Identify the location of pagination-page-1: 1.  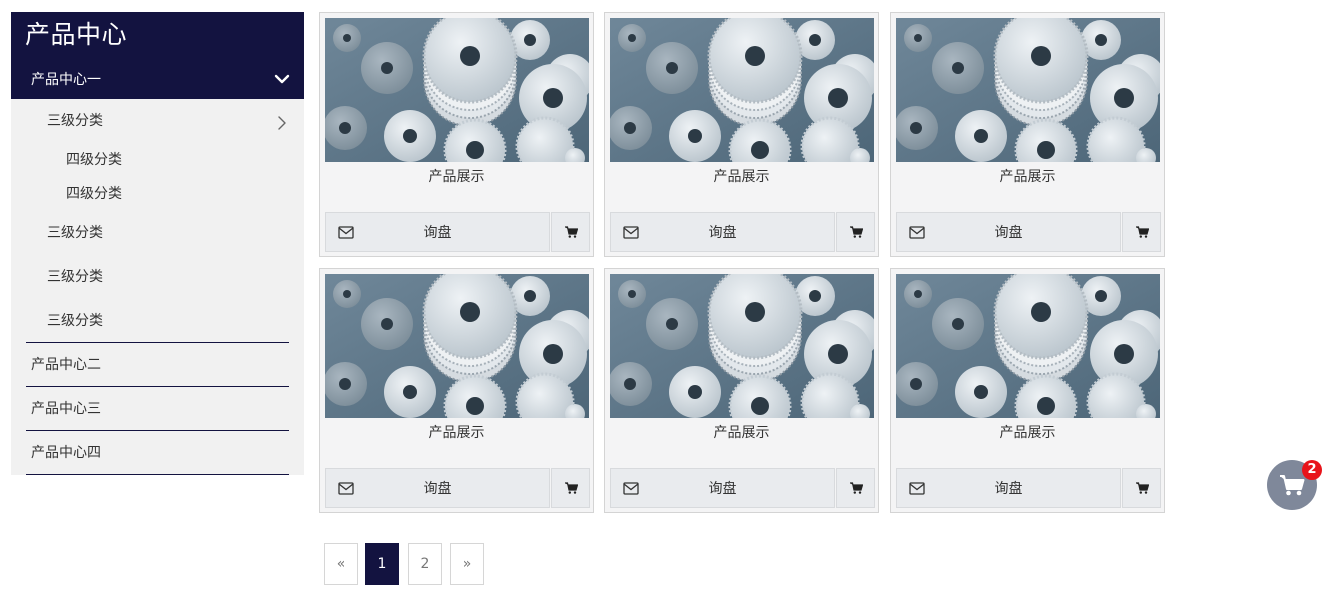
(382, 564).